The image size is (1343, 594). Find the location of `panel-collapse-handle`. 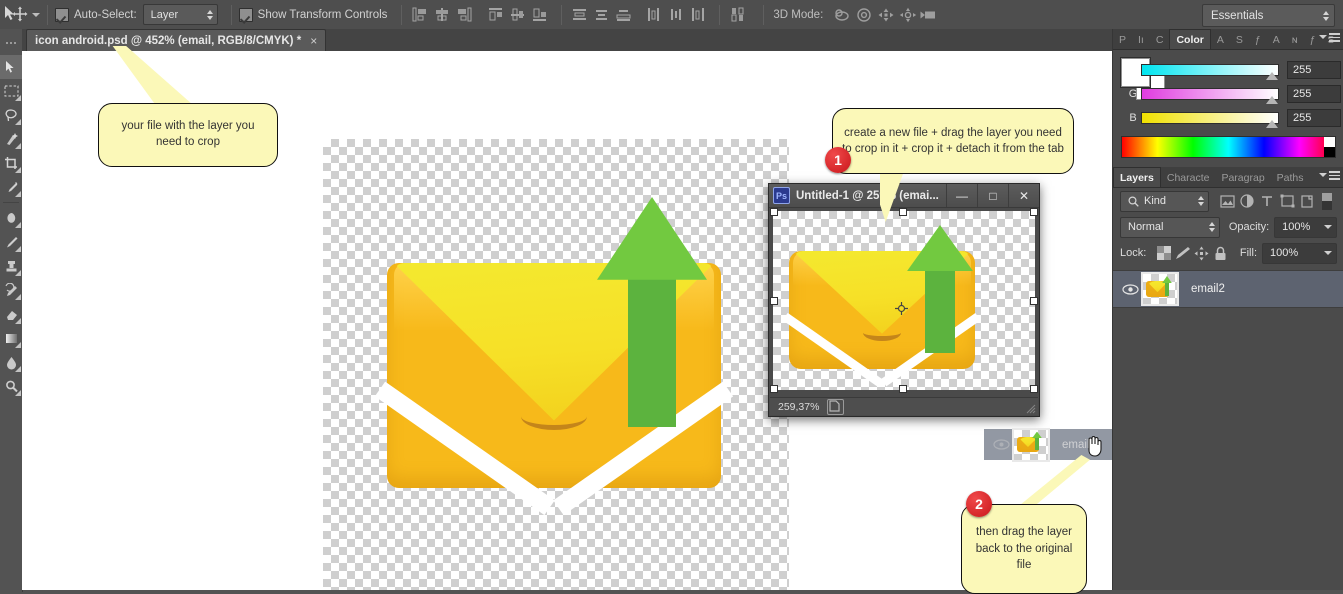

panel-collapse-handle is located at coordinates (11, 43).